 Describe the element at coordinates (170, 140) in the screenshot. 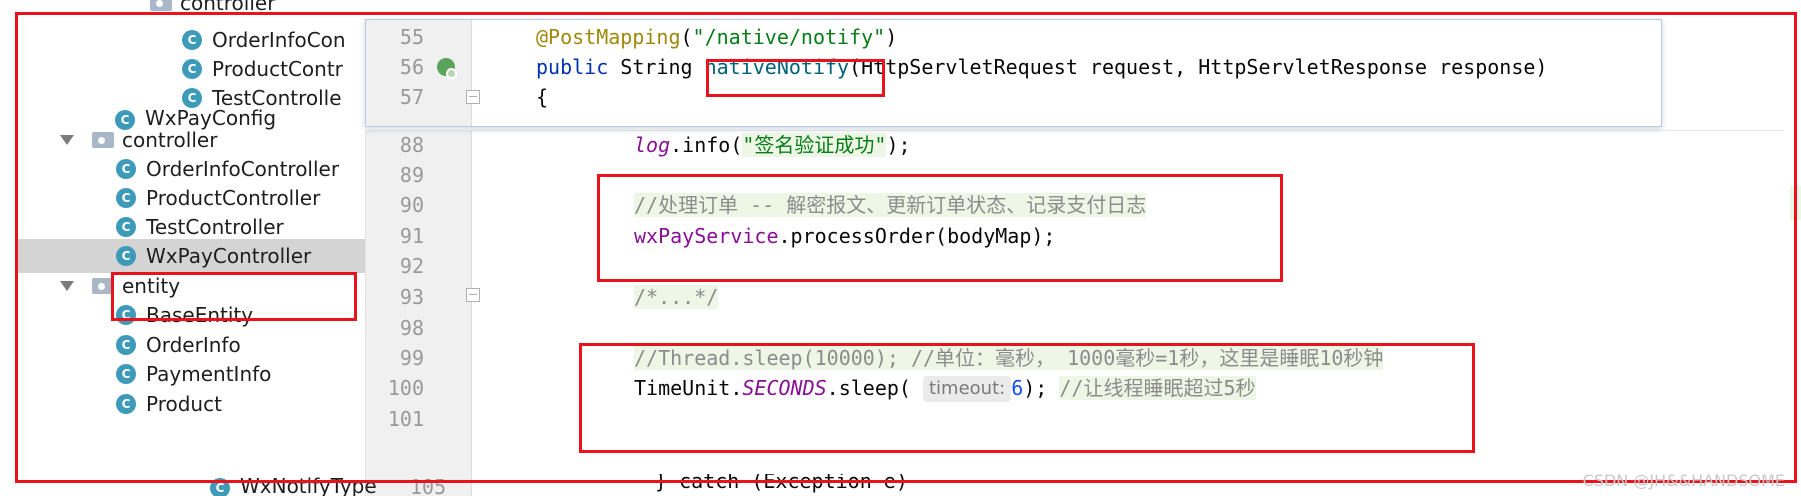

I see `tree-item-label: controller` at that location.